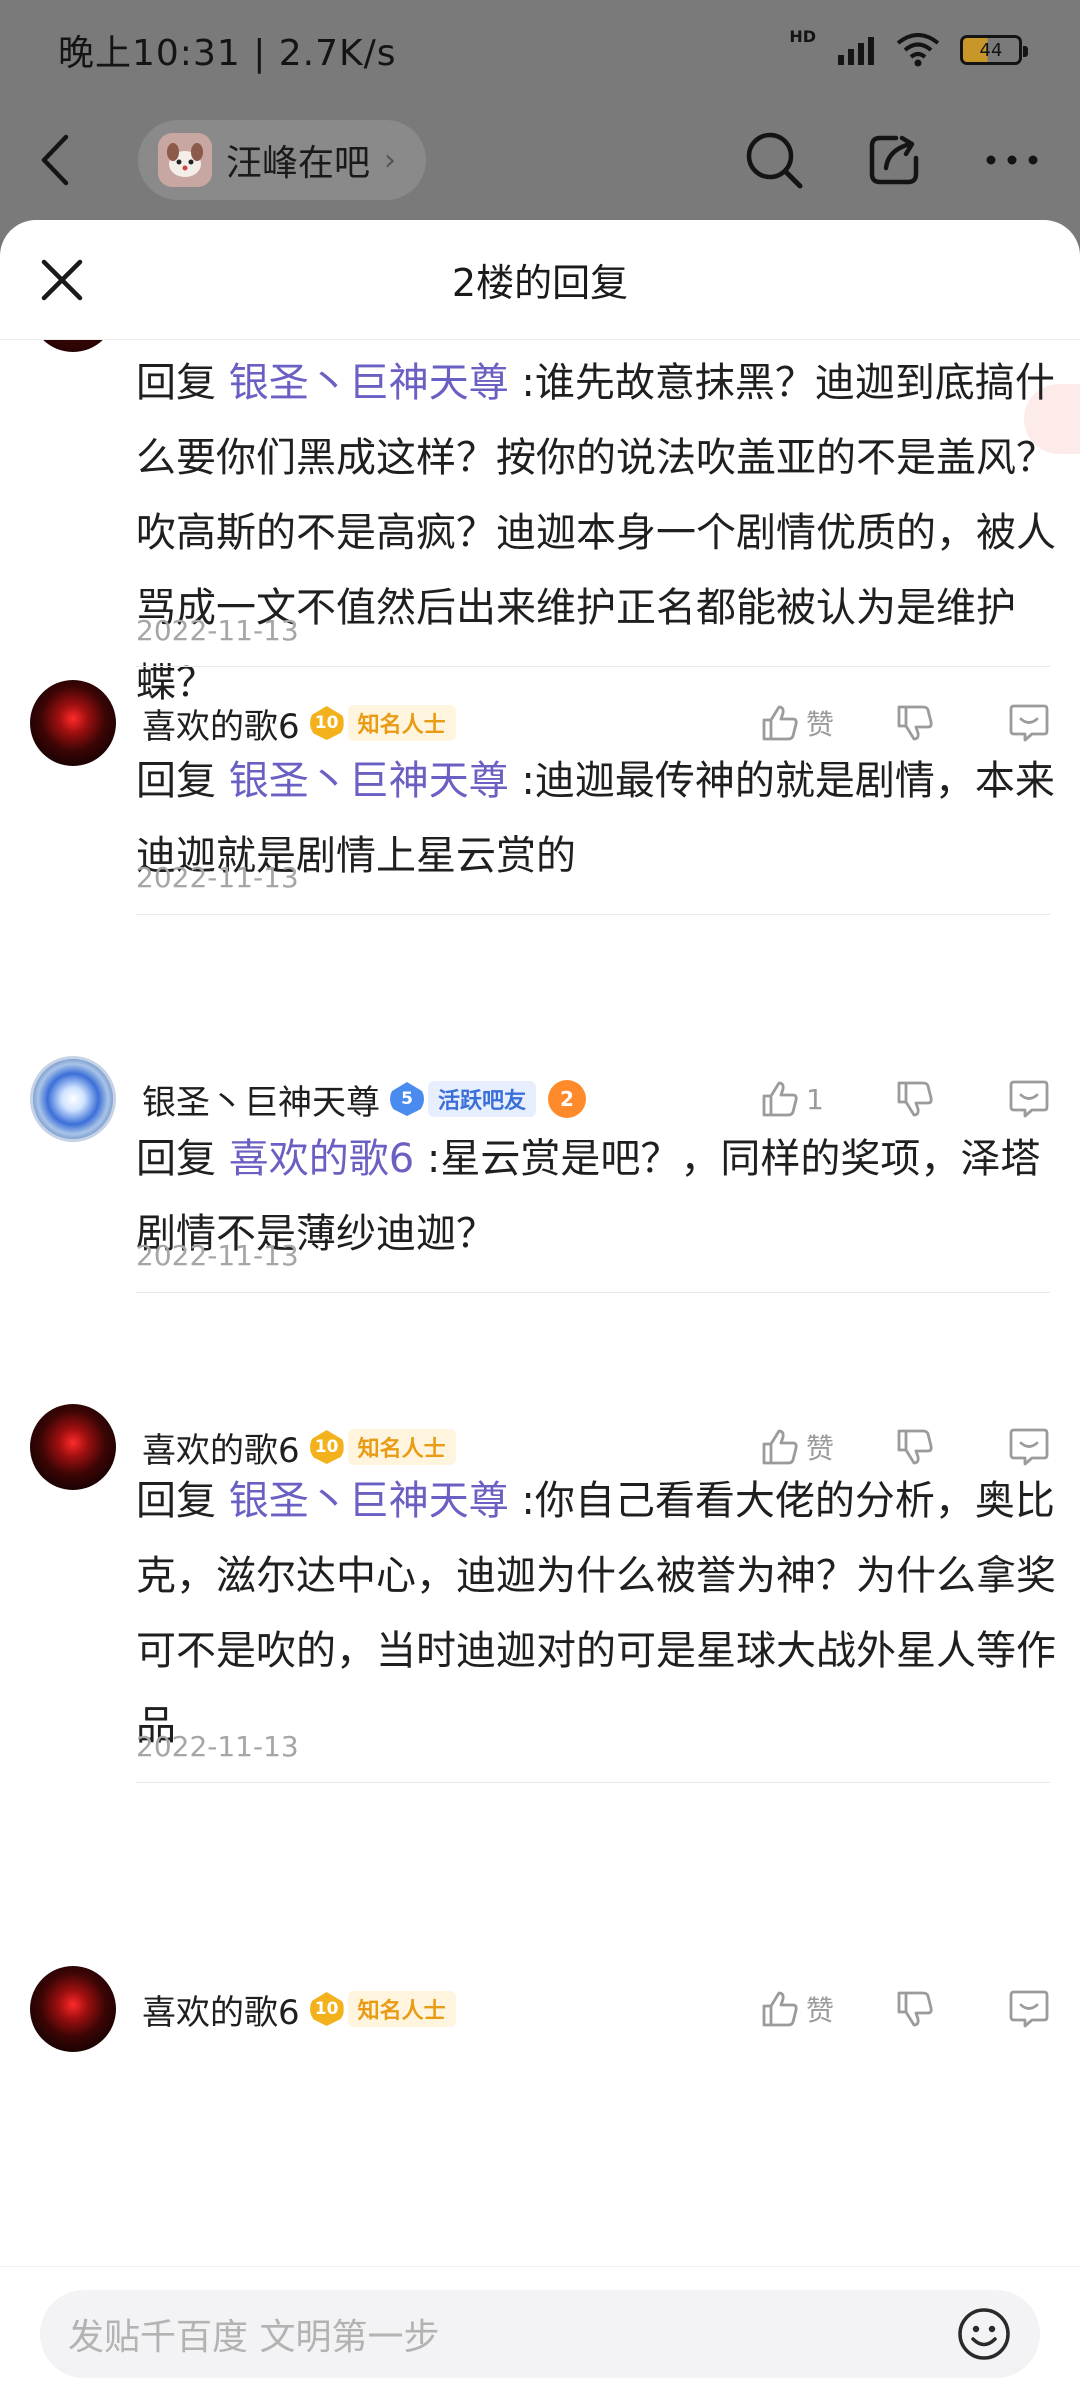 The image size is (1080, 2400). I want to click on username: 银圣丶巨神天尊, so click(261, 1099).